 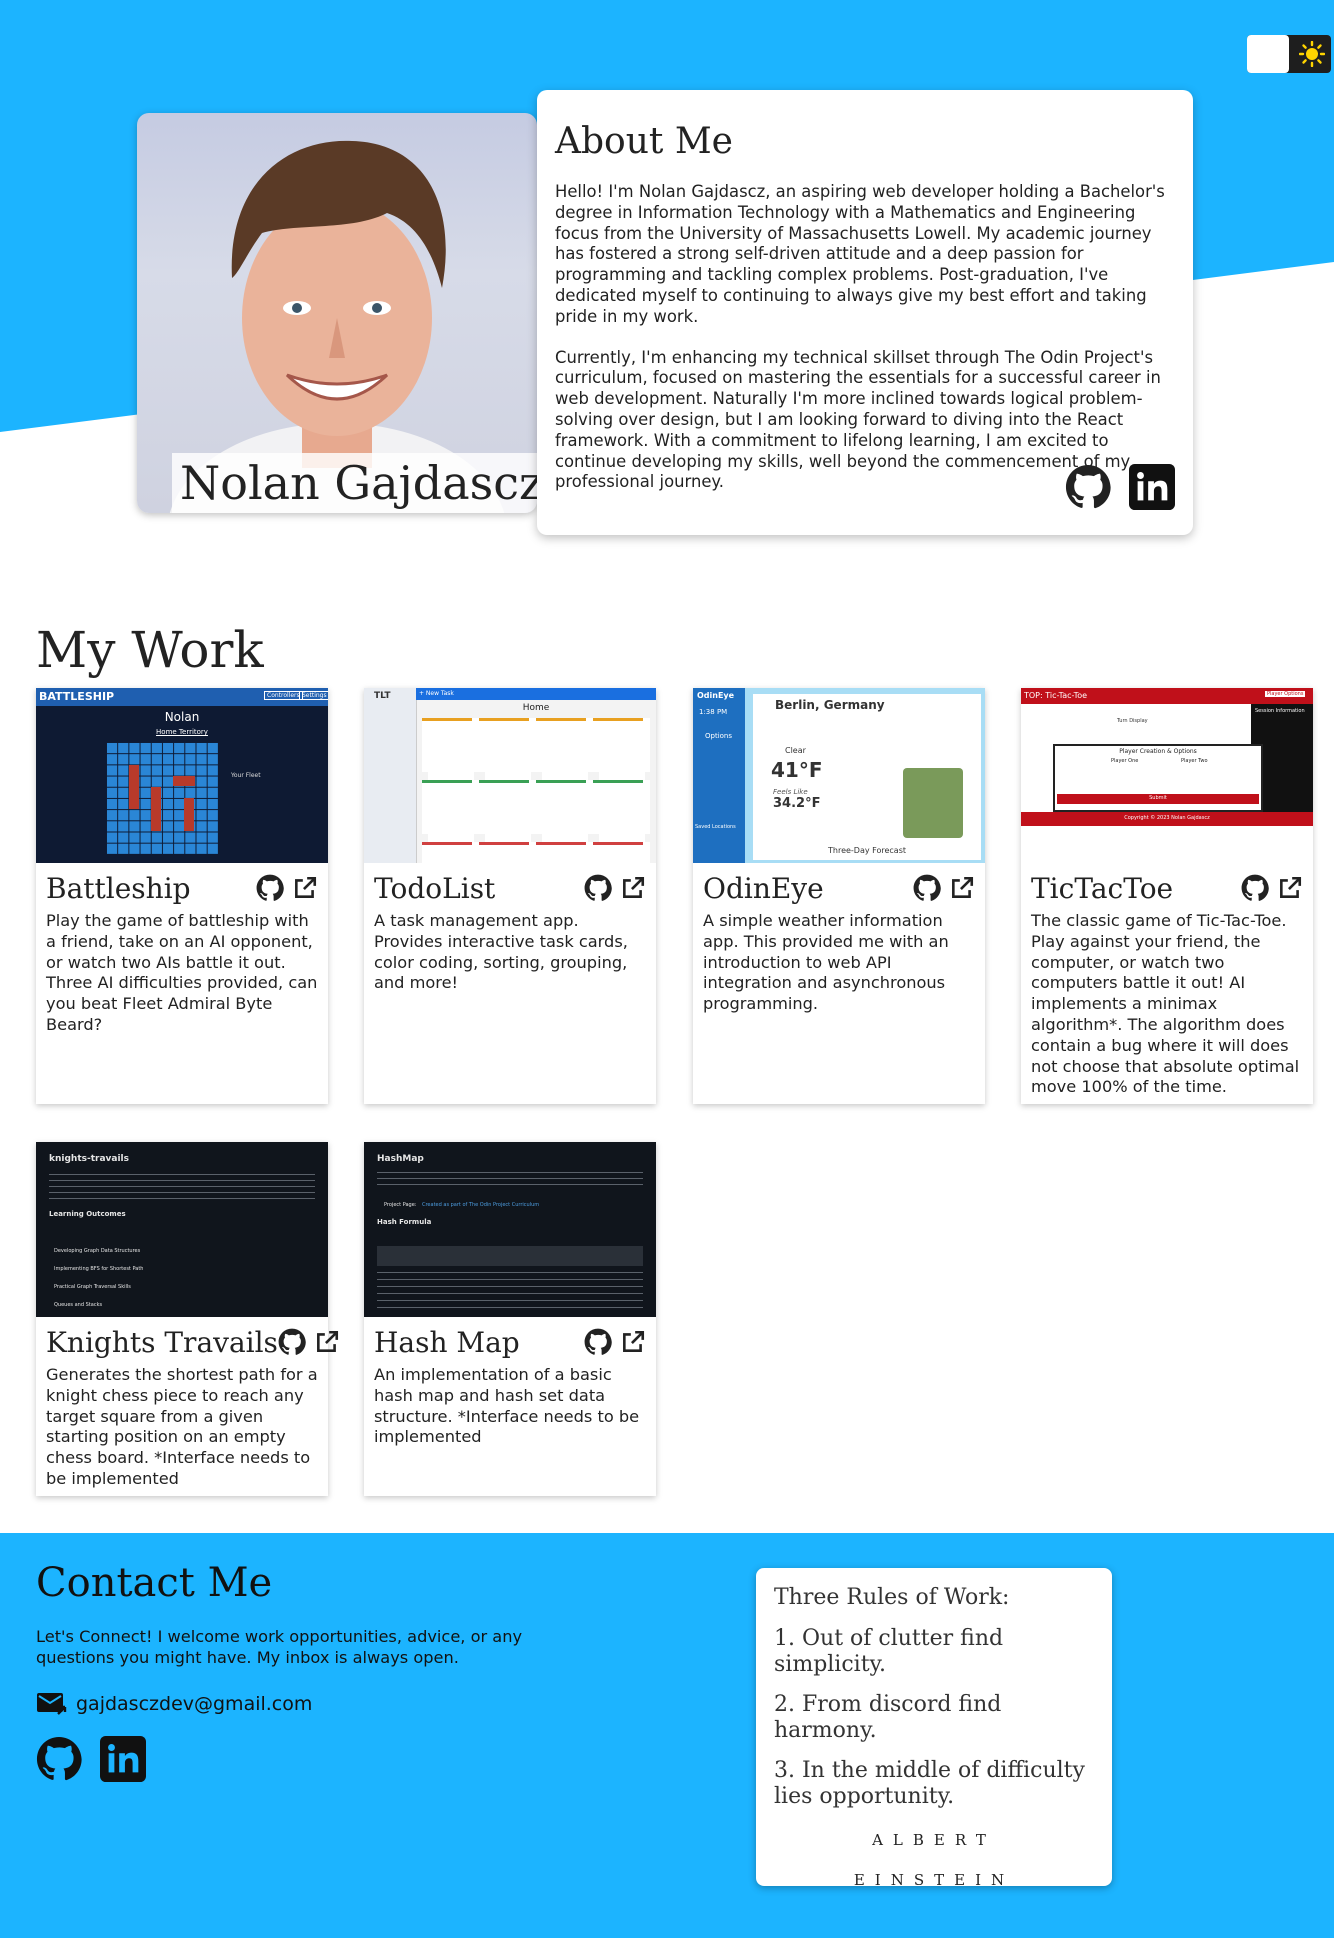 What do you see at coordinates (536, 790) in the screenshot?
I see `thumb-task-grid` at bounding box center [536, 790].